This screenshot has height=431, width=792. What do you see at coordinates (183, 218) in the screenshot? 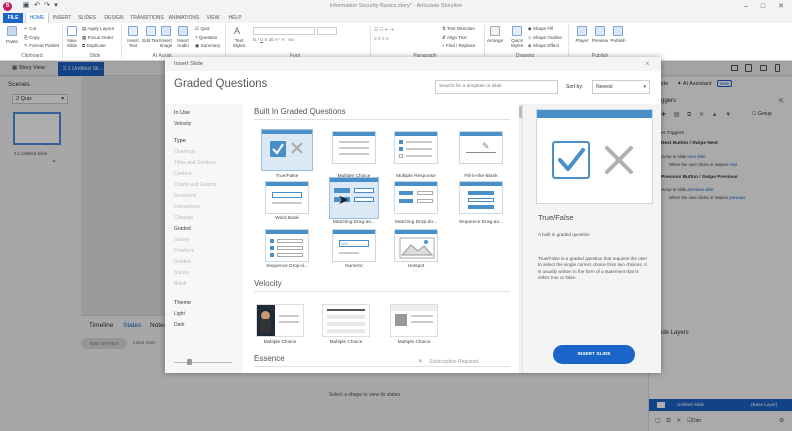
I see `filter-closings: Closings` at bounding box center [183, 218].